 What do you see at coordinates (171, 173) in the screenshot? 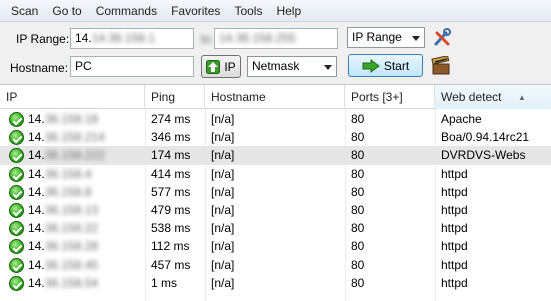
I see `ping-cell: 414 ms` at bounding box center [171, 173].